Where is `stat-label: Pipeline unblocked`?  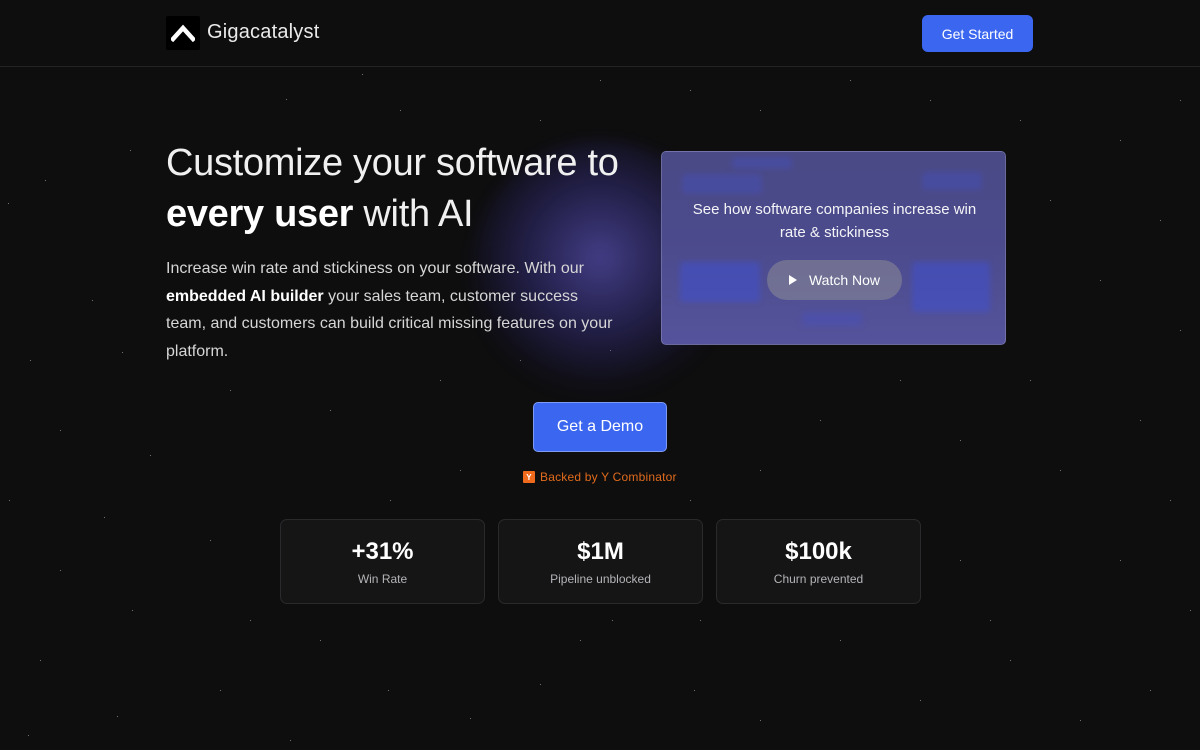 stat-label: Pipeline unblocked is located at coordinates (600, 579).